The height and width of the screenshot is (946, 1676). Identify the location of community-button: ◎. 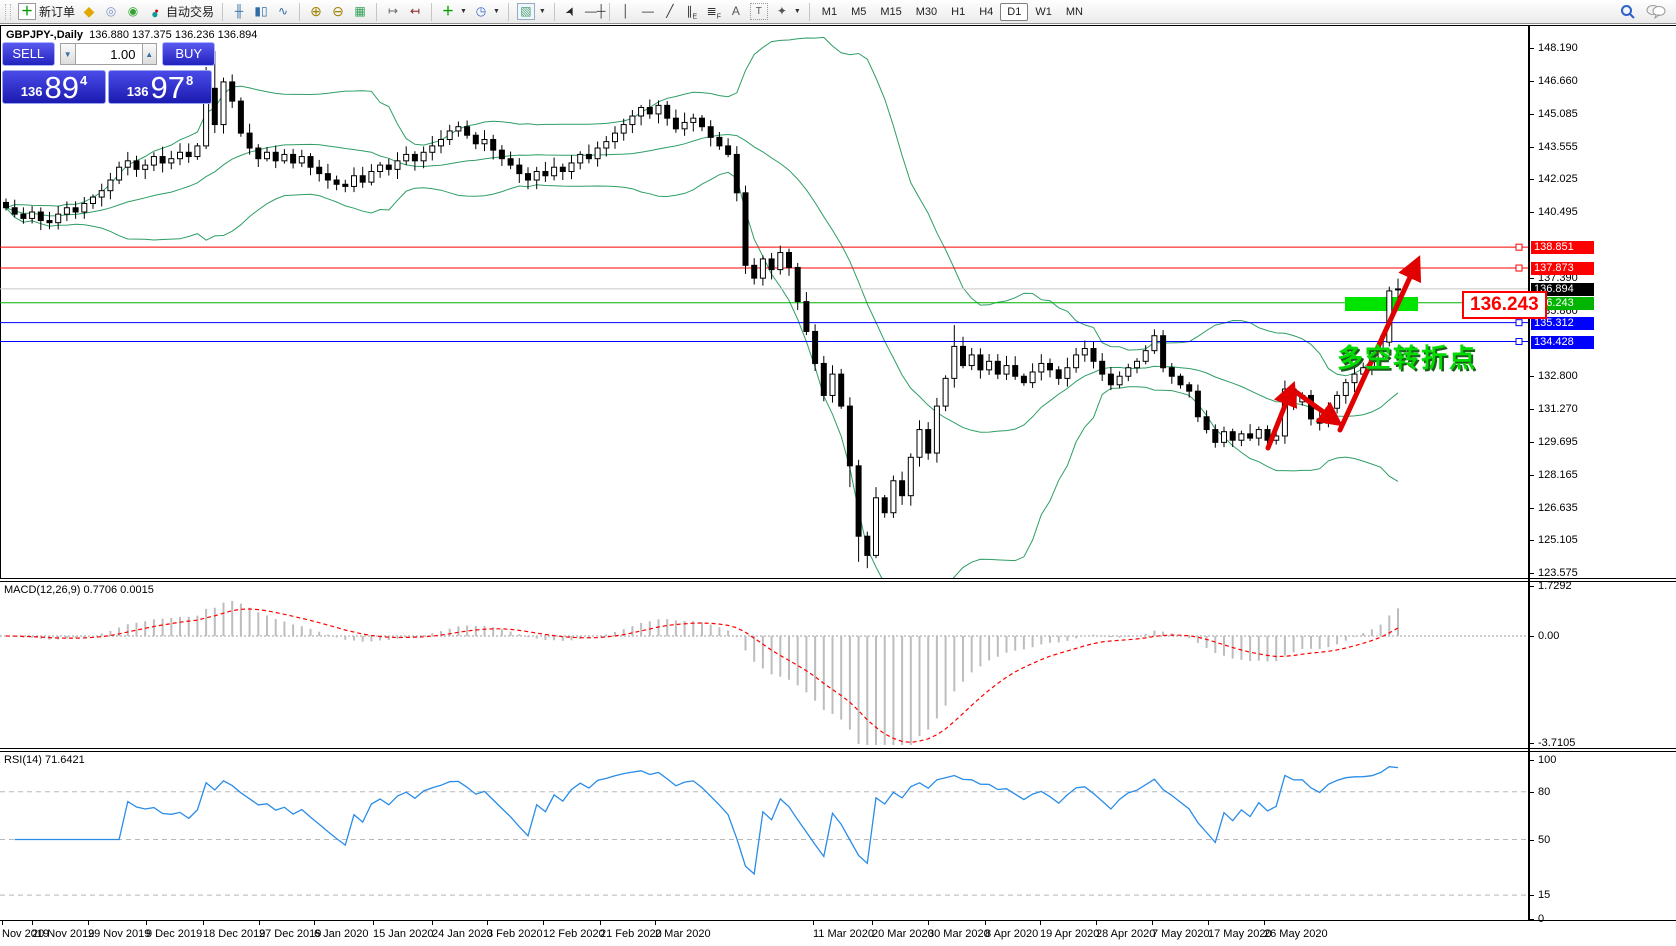
(111, 11).